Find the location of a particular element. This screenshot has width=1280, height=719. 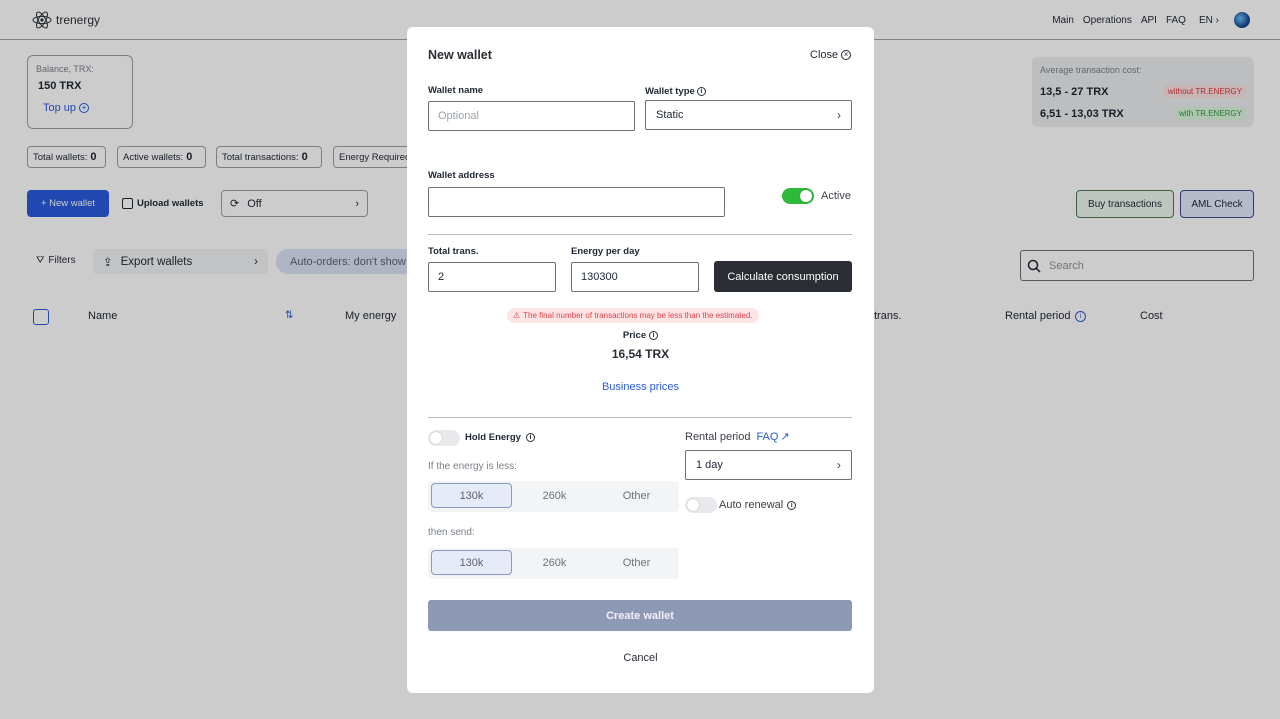

then-send-segmented-control: 130k 260k Other is located at coordinates (553, 563).